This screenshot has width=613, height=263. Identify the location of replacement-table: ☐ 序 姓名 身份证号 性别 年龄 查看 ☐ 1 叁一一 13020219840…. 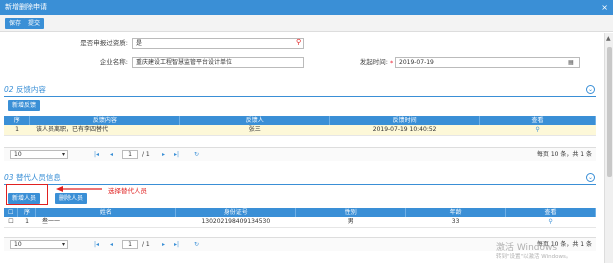
(300, 218).